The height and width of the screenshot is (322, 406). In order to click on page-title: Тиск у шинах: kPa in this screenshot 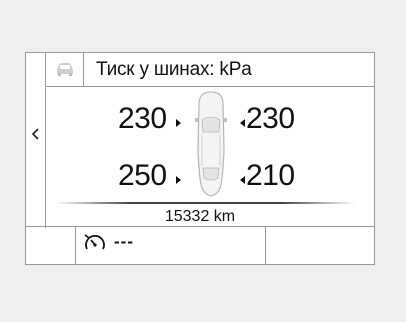, I will do `click(174, 69)`.